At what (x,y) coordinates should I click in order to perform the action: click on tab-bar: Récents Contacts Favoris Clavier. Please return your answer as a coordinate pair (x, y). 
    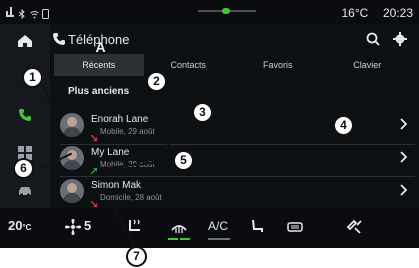
    Looking at the image, I should click on (233, 65).